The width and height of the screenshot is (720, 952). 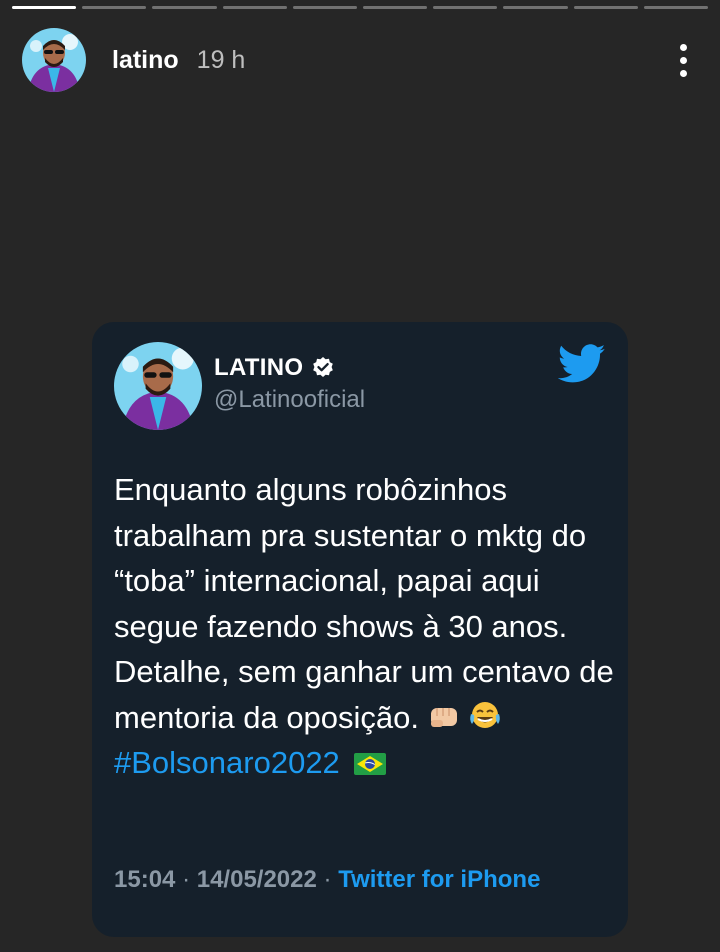 I want to click on tweet-date: 14/05/2022, so click(x=256, y=879).